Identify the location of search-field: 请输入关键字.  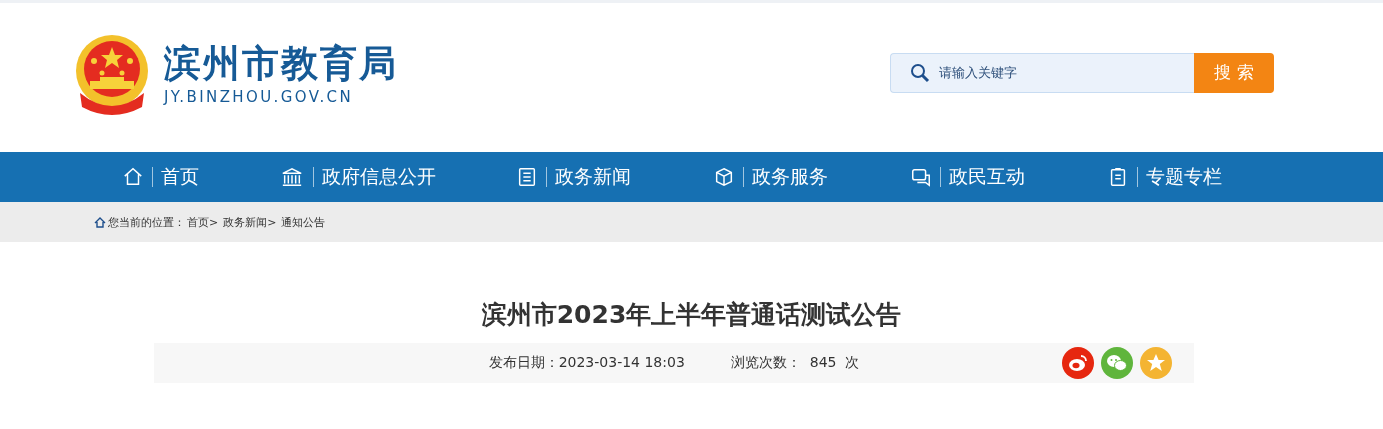
(1042, 72).